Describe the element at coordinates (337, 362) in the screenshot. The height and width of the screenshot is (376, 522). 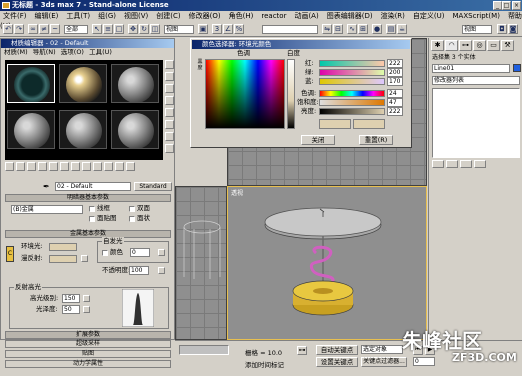
I see `set-key-button: 设置关键点` at that location.